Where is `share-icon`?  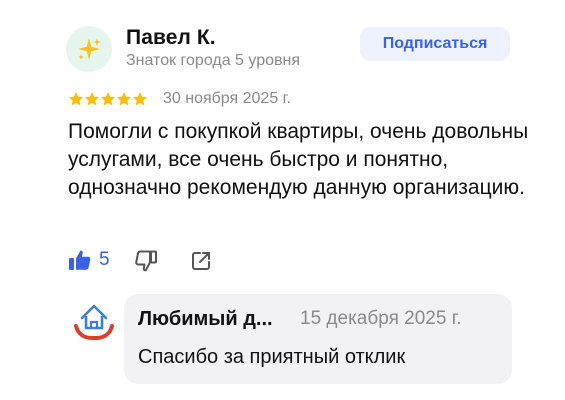
share-icon is located at coordinates (201, 261).